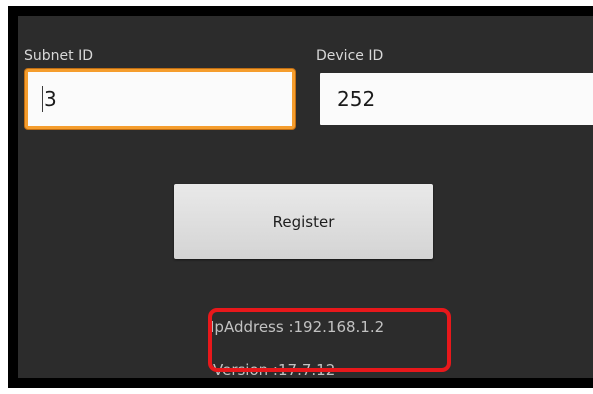 This screenshot has width=593, height=394. Describe the element at coordinates (58, 56) in the screenshot. I see `subnet-id-label: Subnet ID` at that location.